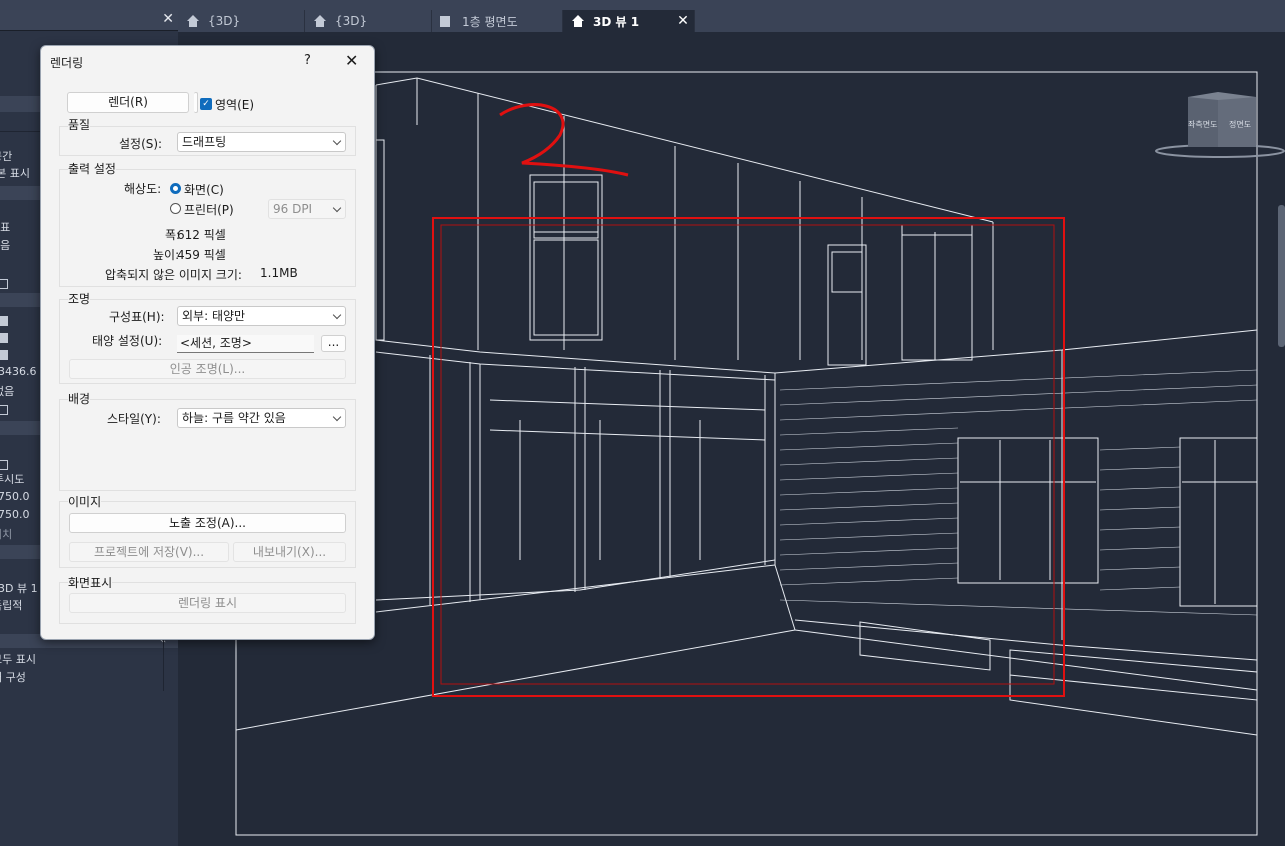  I want to click on property-row: 독립적, so click(11, 605).